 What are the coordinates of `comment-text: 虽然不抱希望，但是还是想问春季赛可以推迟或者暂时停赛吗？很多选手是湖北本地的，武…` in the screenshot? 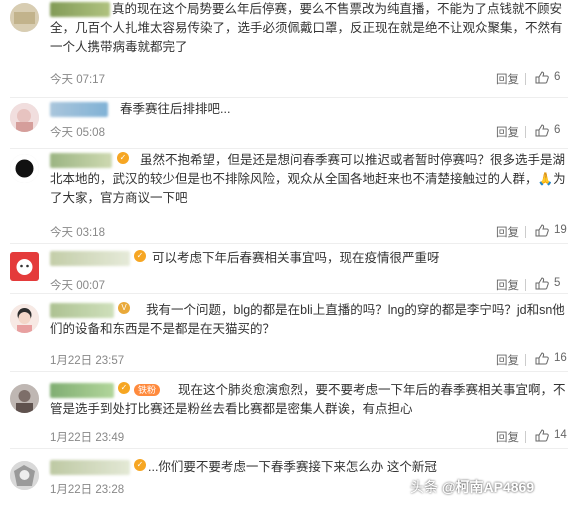 It's located at (308, 179).